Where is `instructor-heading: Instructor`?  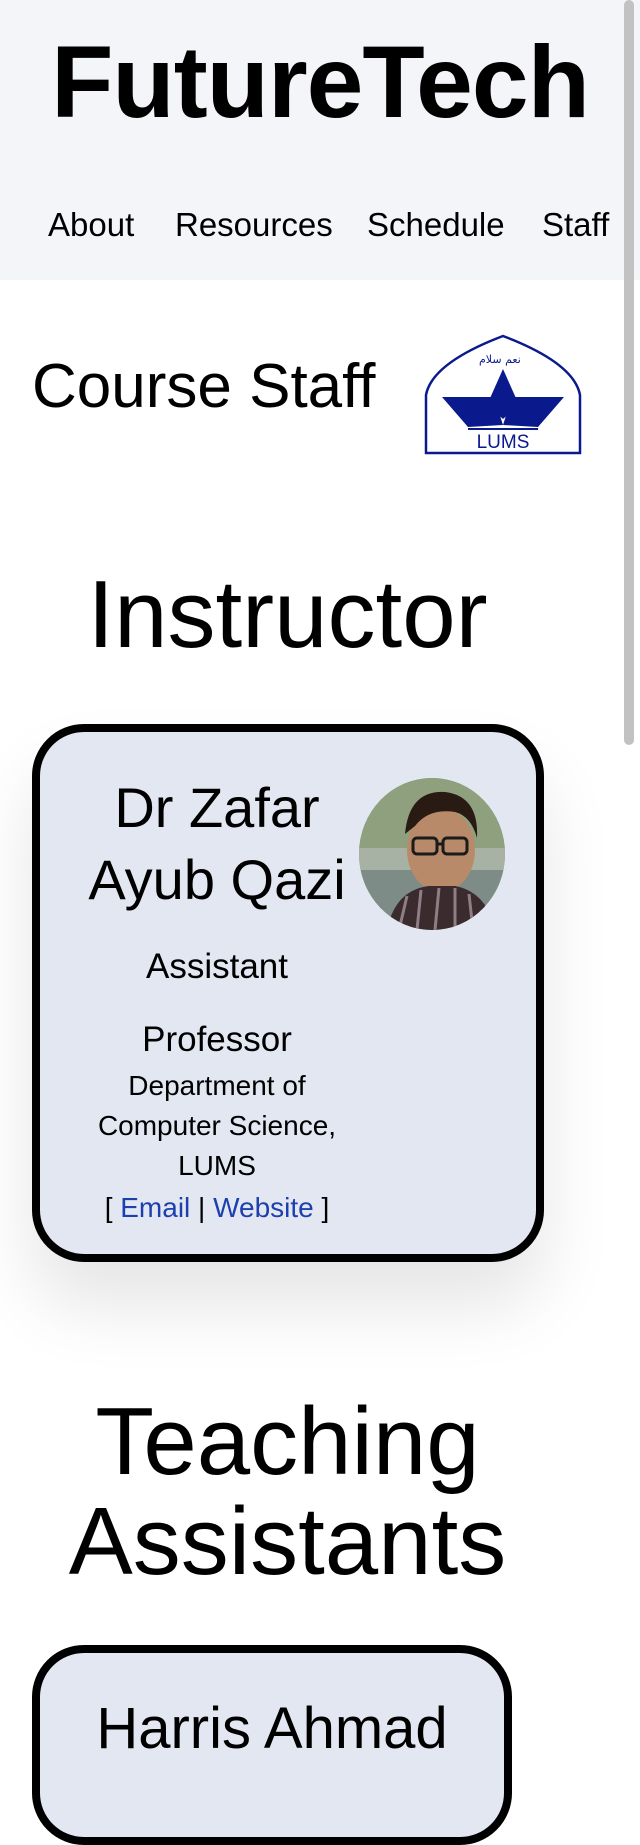 instructor-heading: Instructor is located at coordinates (287, 614).